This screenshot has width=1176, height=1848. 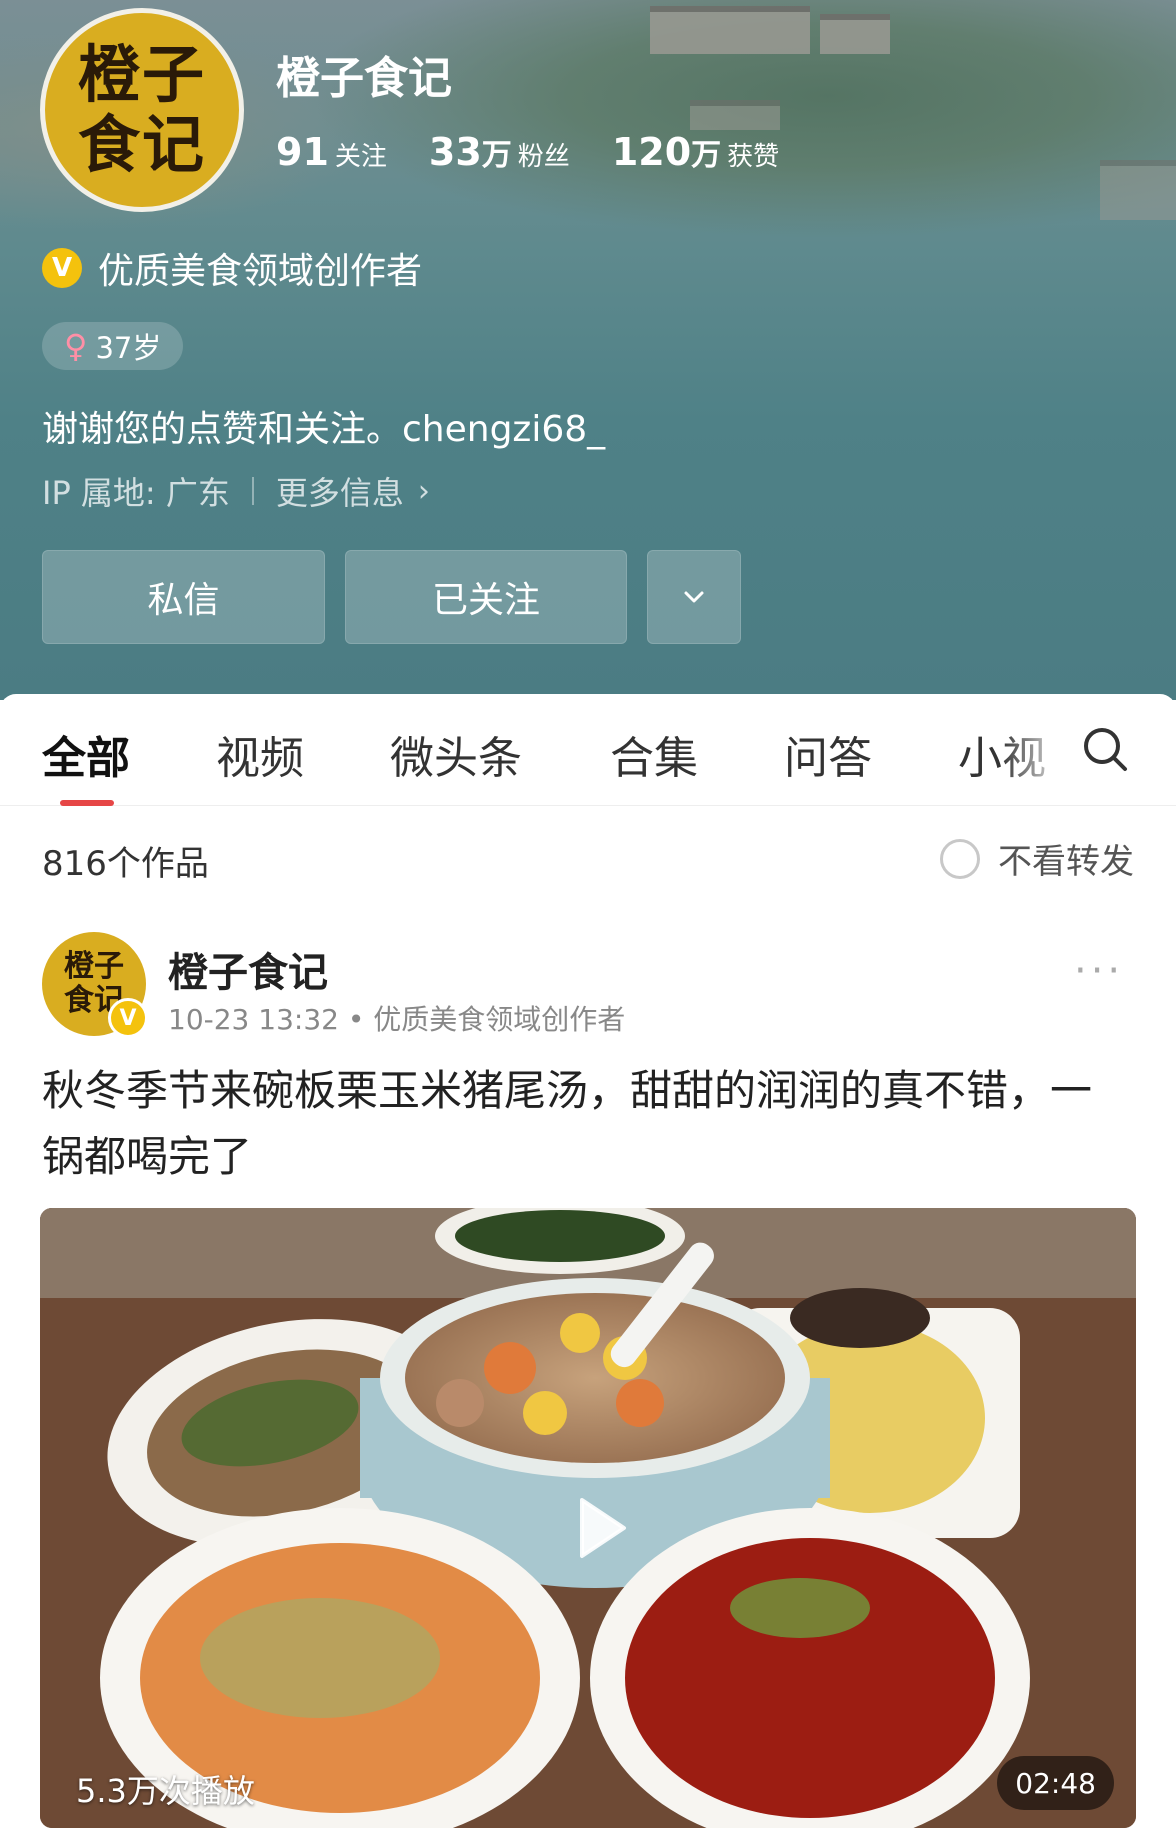 What do you see at coordinates (252, 491) in the screenshot?
I see `divider` at bounding box center [252, 491].